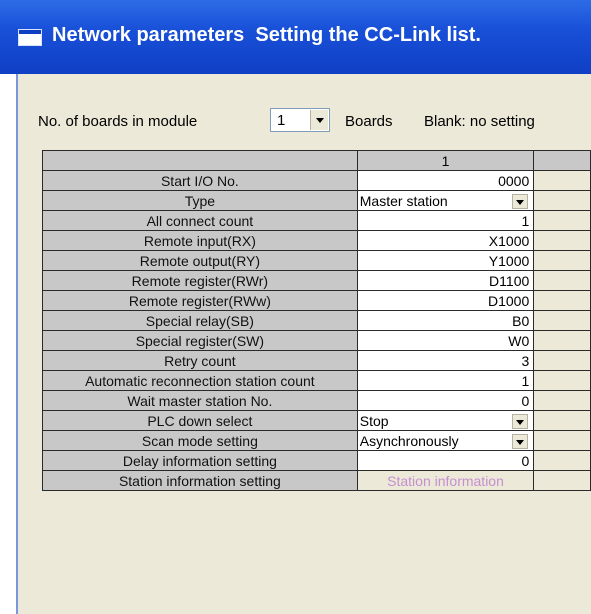 The image size is (591, 614). Describe the element at coordinates (200, 160) in the screenshot. I see `grid-corner-cell` at that location.